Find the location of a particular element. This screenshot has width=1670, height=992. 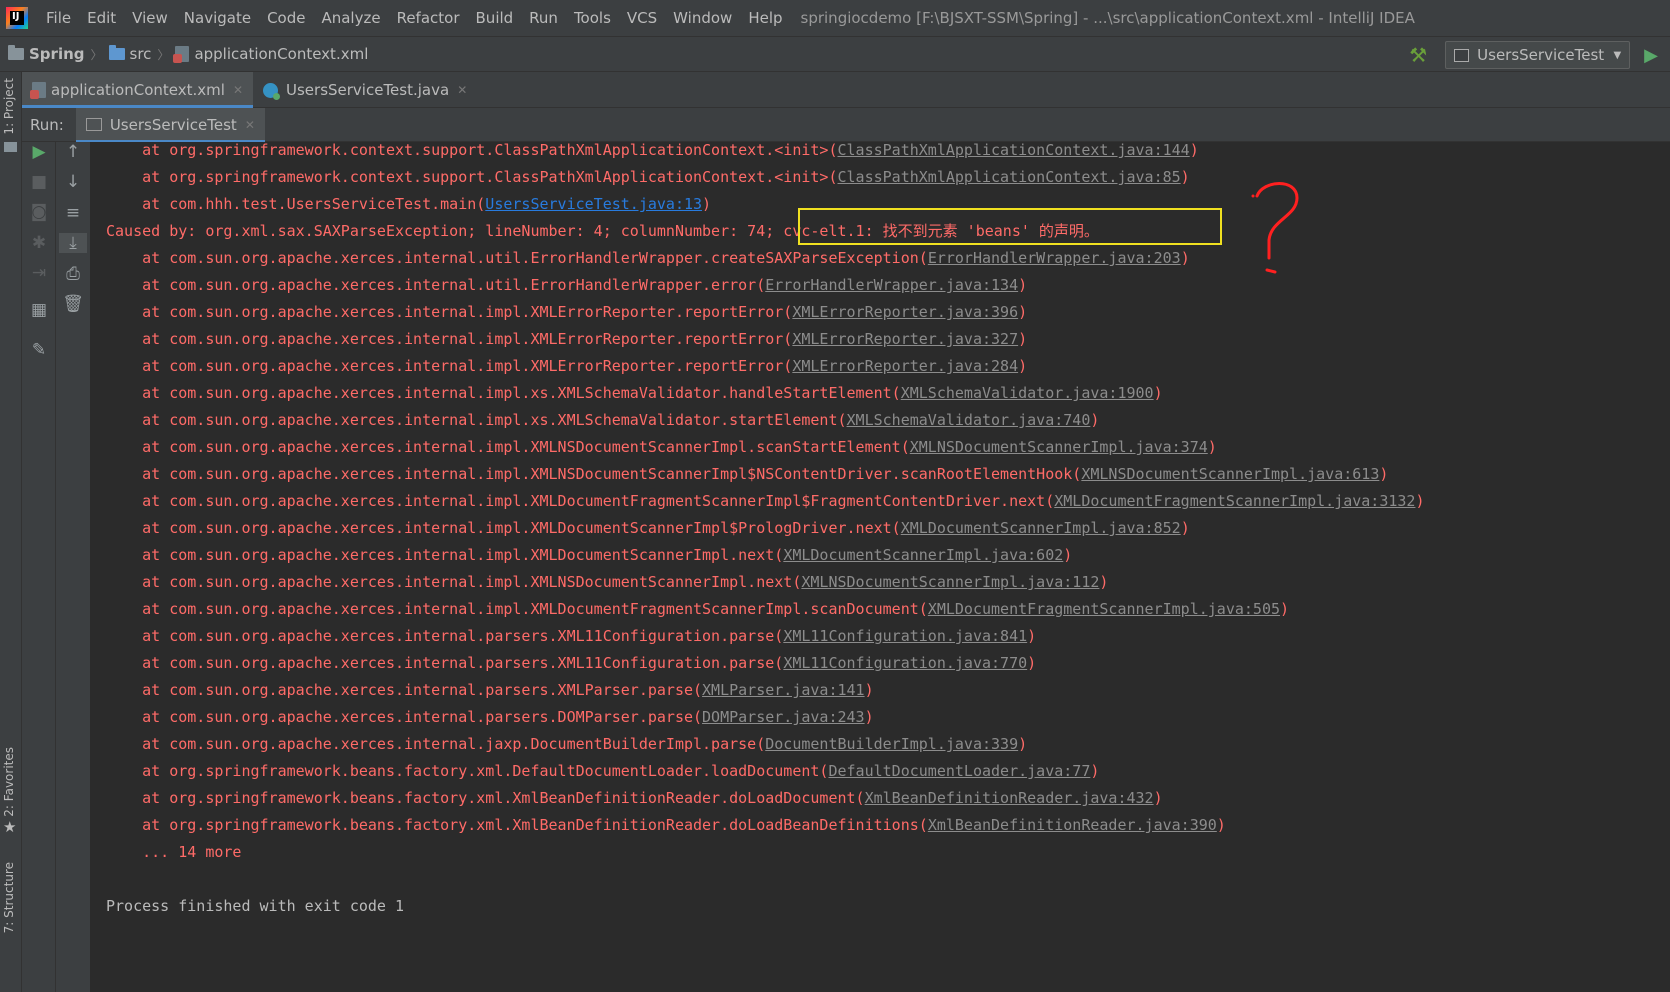

tool-window-favorites: 2: Favorites is located at coordinates (9, 782).